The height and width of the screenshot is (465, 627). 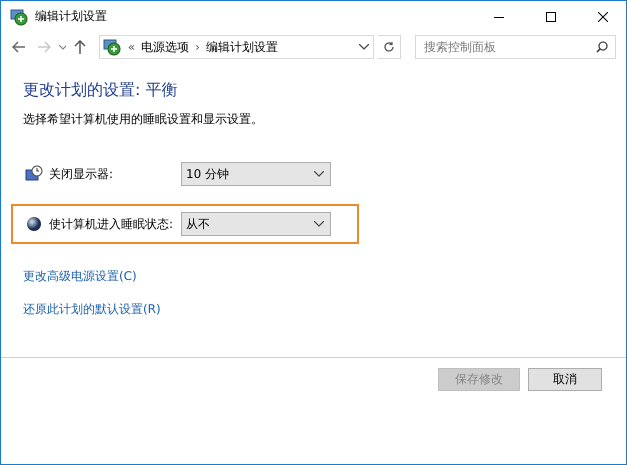 I want to click on maximize-icon, so click(x=551, y=17).